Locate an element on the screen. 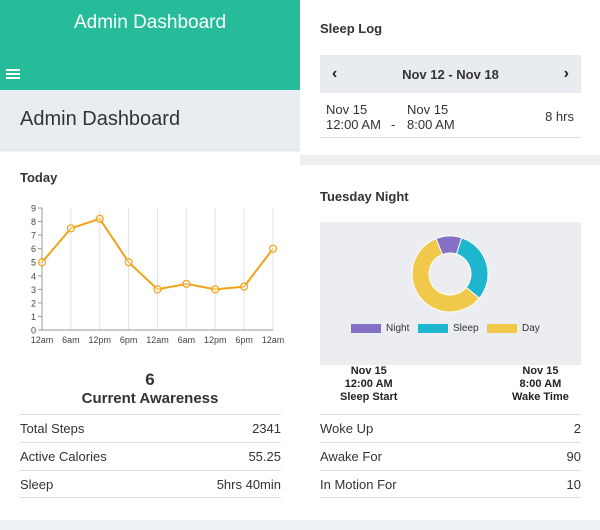 The height and width of the screenshot is (530, 600). y-tick-label: 5 is located at coordinates (33, 263).